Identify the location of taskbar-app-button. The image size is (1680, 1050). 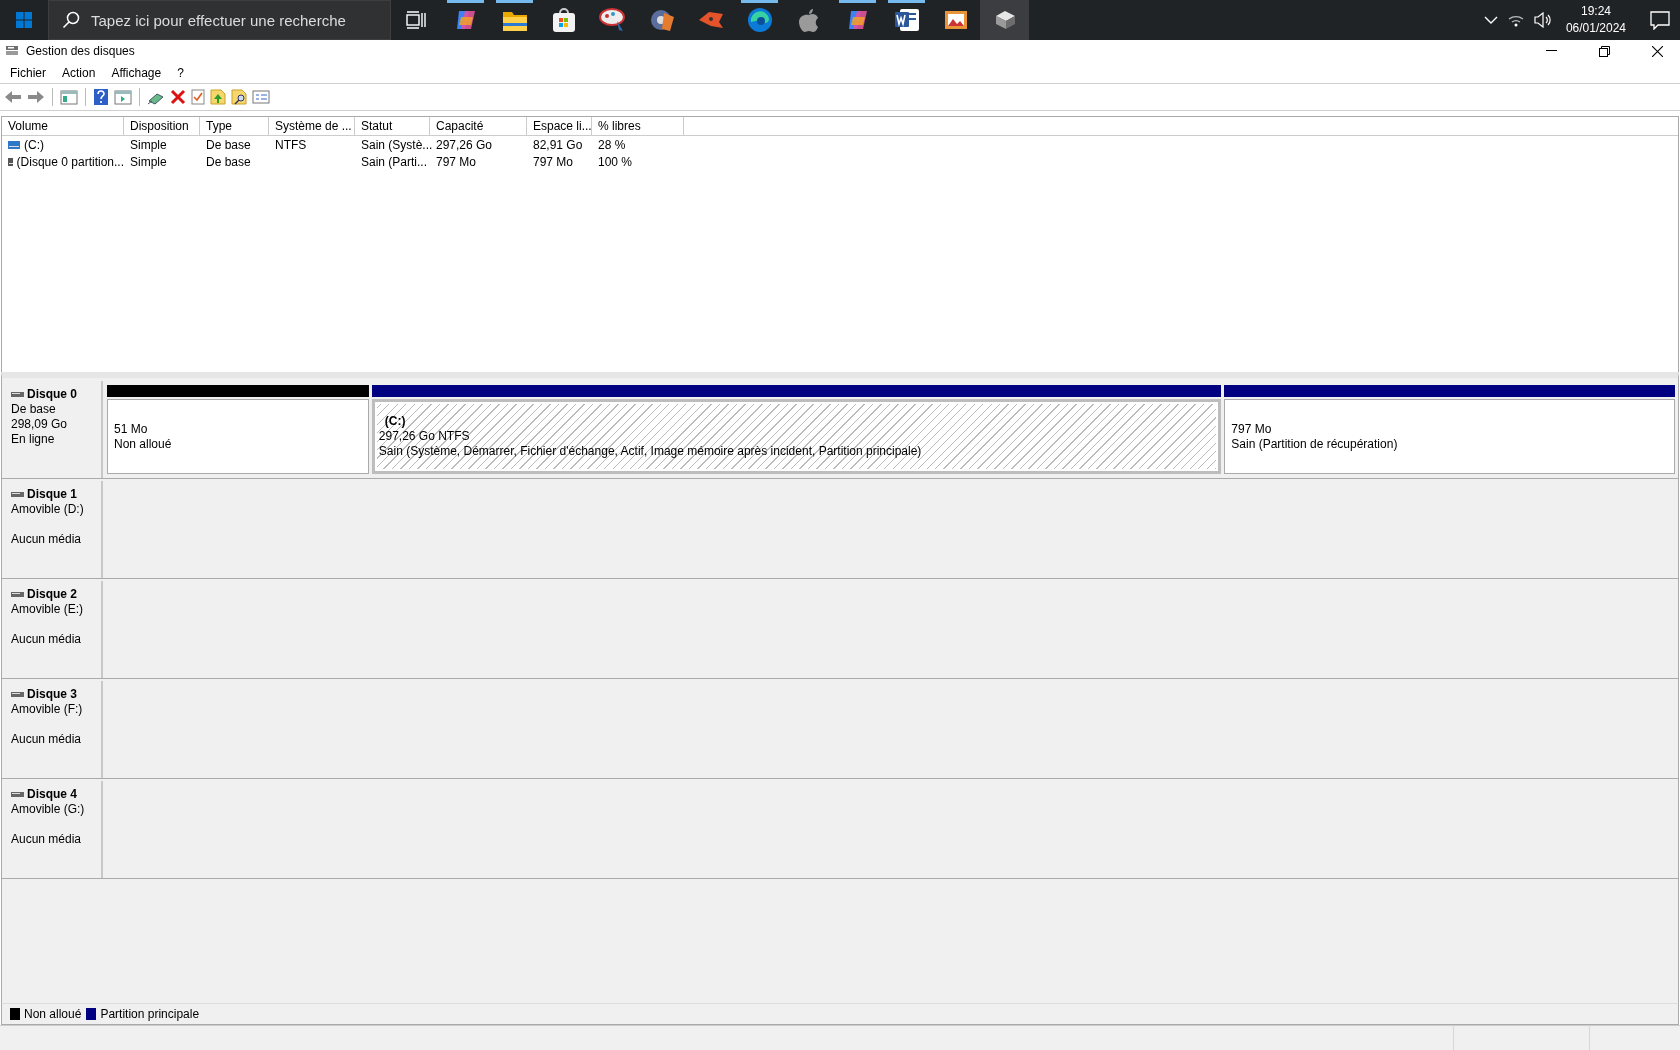
(1004, 20).